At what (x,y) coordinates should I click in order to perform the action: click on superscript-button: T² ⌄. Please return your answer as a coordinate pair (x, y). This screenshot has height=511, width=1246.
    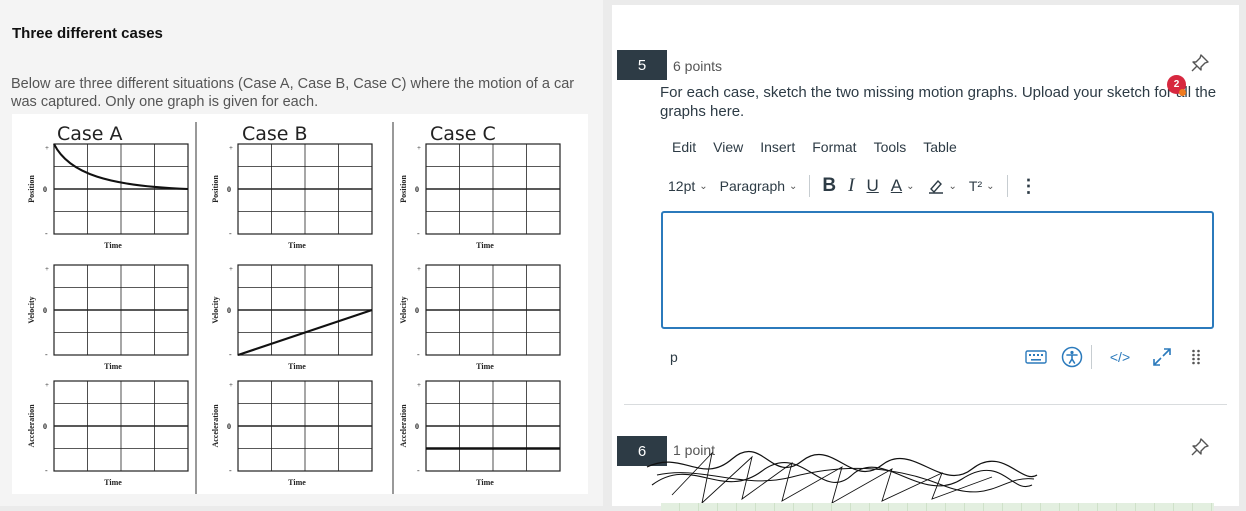
    Looking at the image, I should click on (982, 186).